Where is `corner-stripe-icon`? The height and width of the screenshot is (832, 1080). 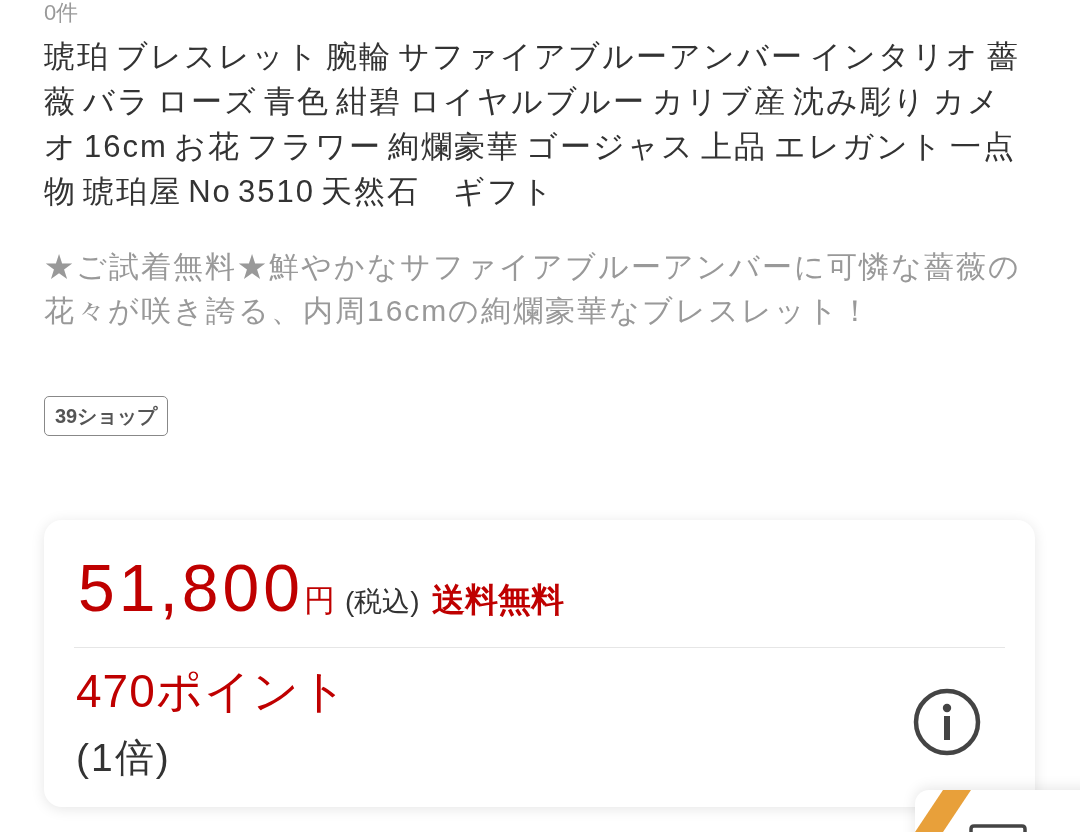
corner-stripe-icon is located at coordinates (943, 811).